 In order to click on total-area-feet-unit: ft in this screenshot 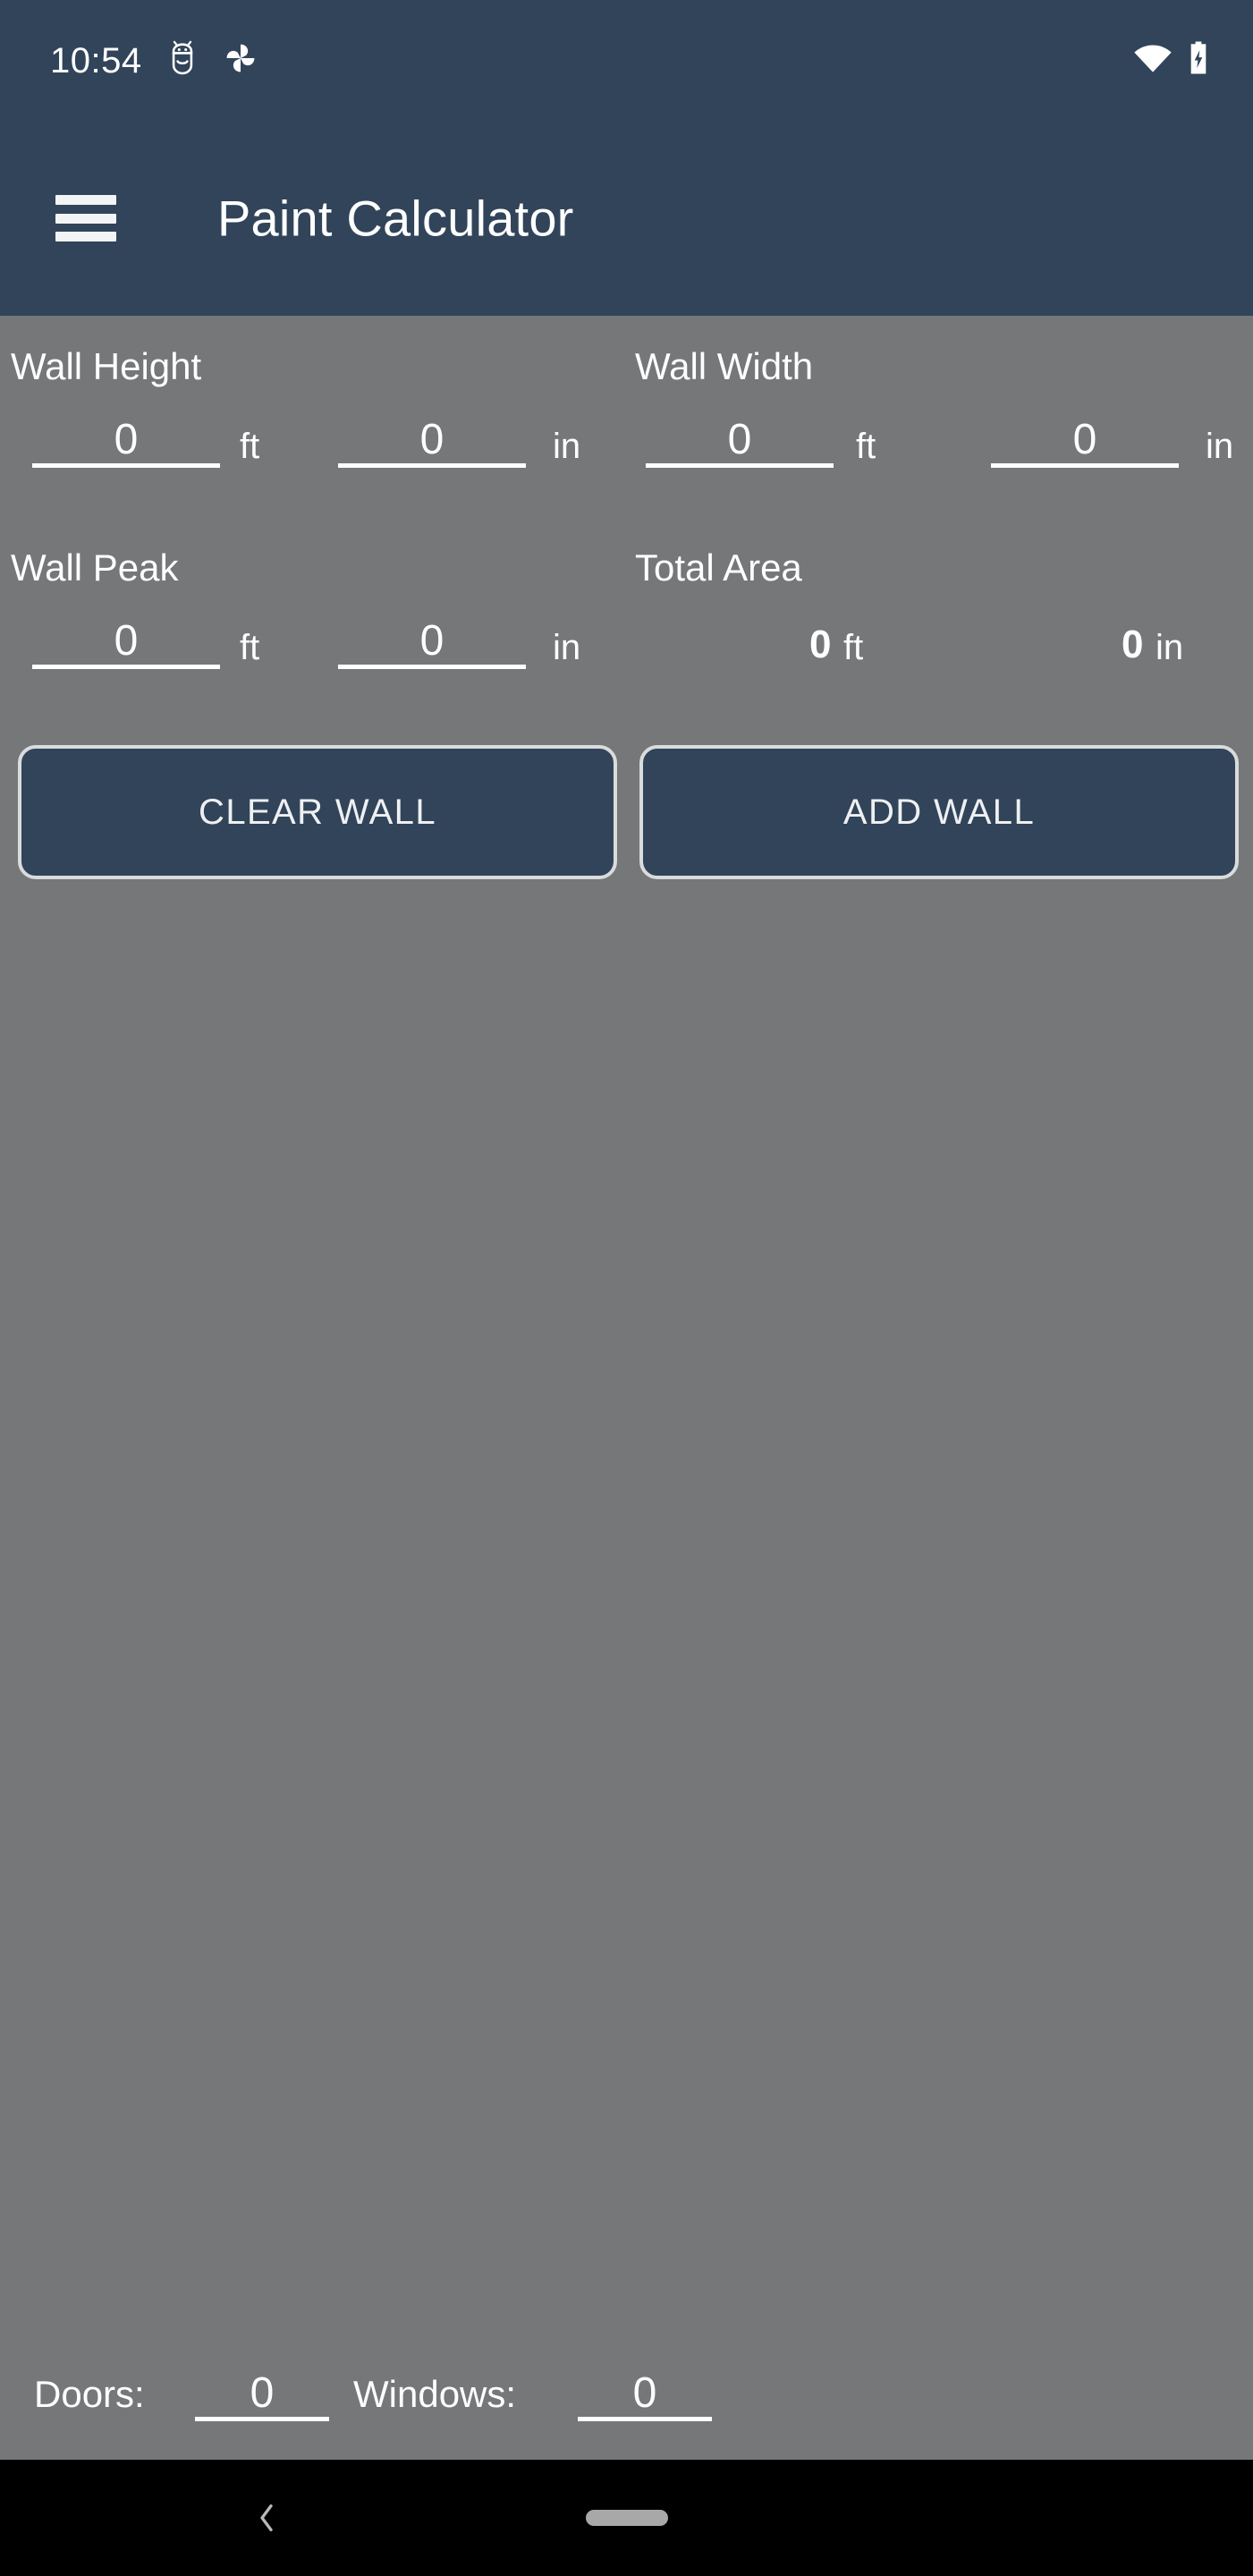, I will do `click(853, 647)`.